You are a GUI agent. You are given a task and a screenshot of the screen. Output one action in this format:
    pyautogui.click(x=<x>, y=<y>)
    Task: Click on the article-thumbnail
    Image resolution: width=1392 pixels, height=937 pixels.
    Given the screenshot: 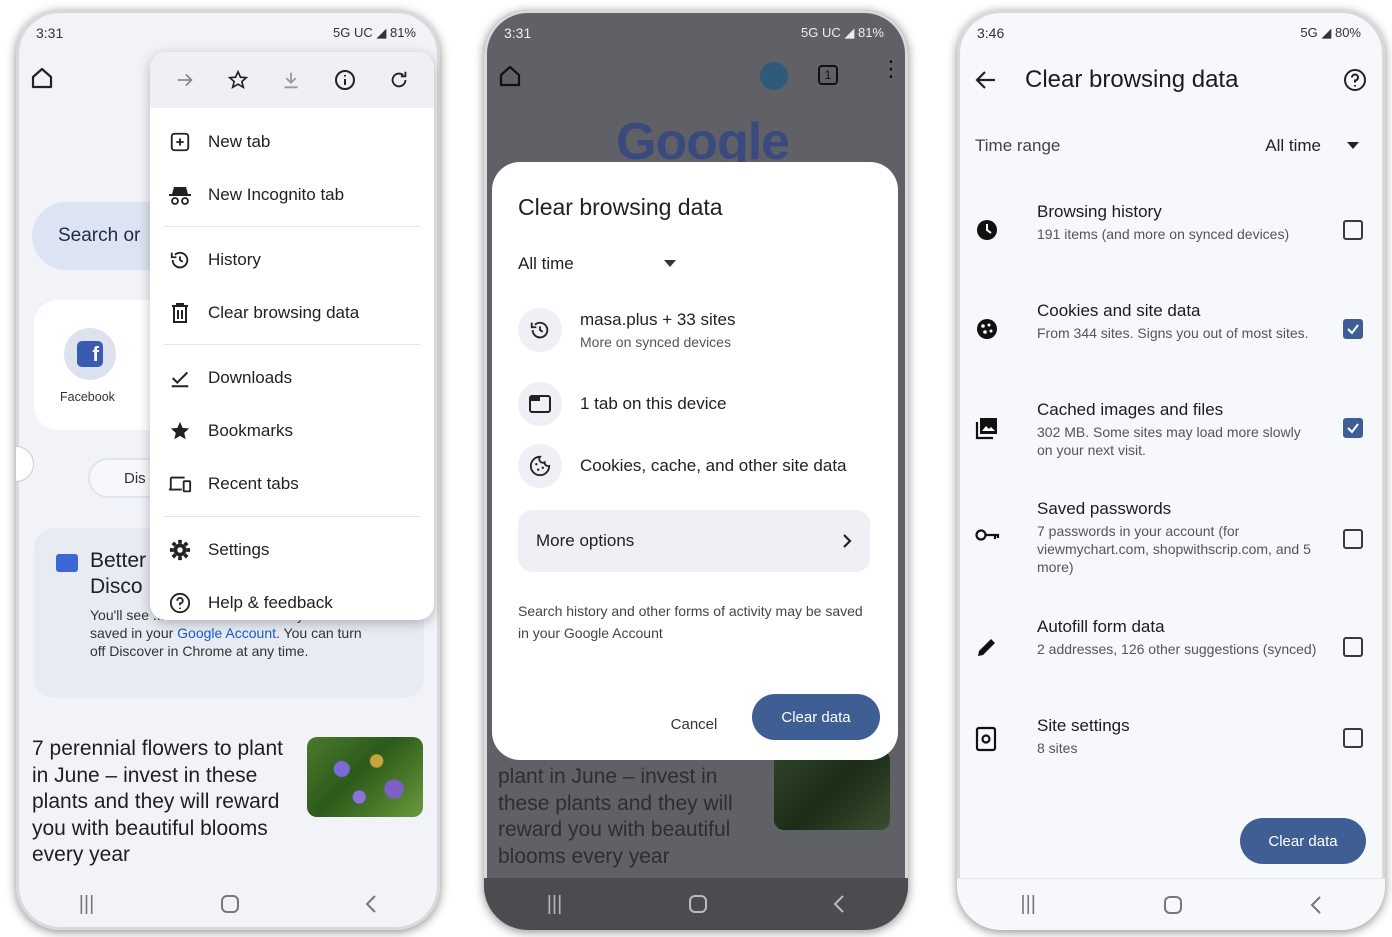 What is the action you would take?
    pyautogui.click(x=365, y=777)
    